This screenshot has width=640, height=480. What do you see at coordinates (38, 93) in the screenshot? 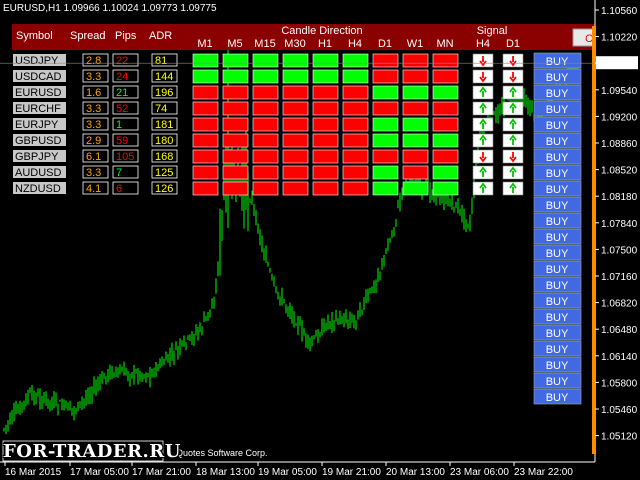
I see `symbol-label: EURUSD` at bounding box center [38, 93].